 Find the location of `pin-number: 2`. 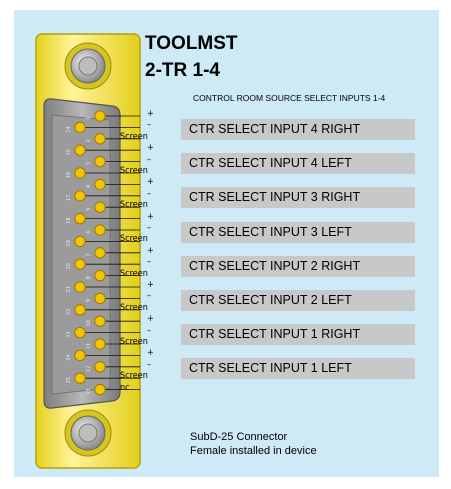

pin-number: 2 is located at coordinates (89, 140).